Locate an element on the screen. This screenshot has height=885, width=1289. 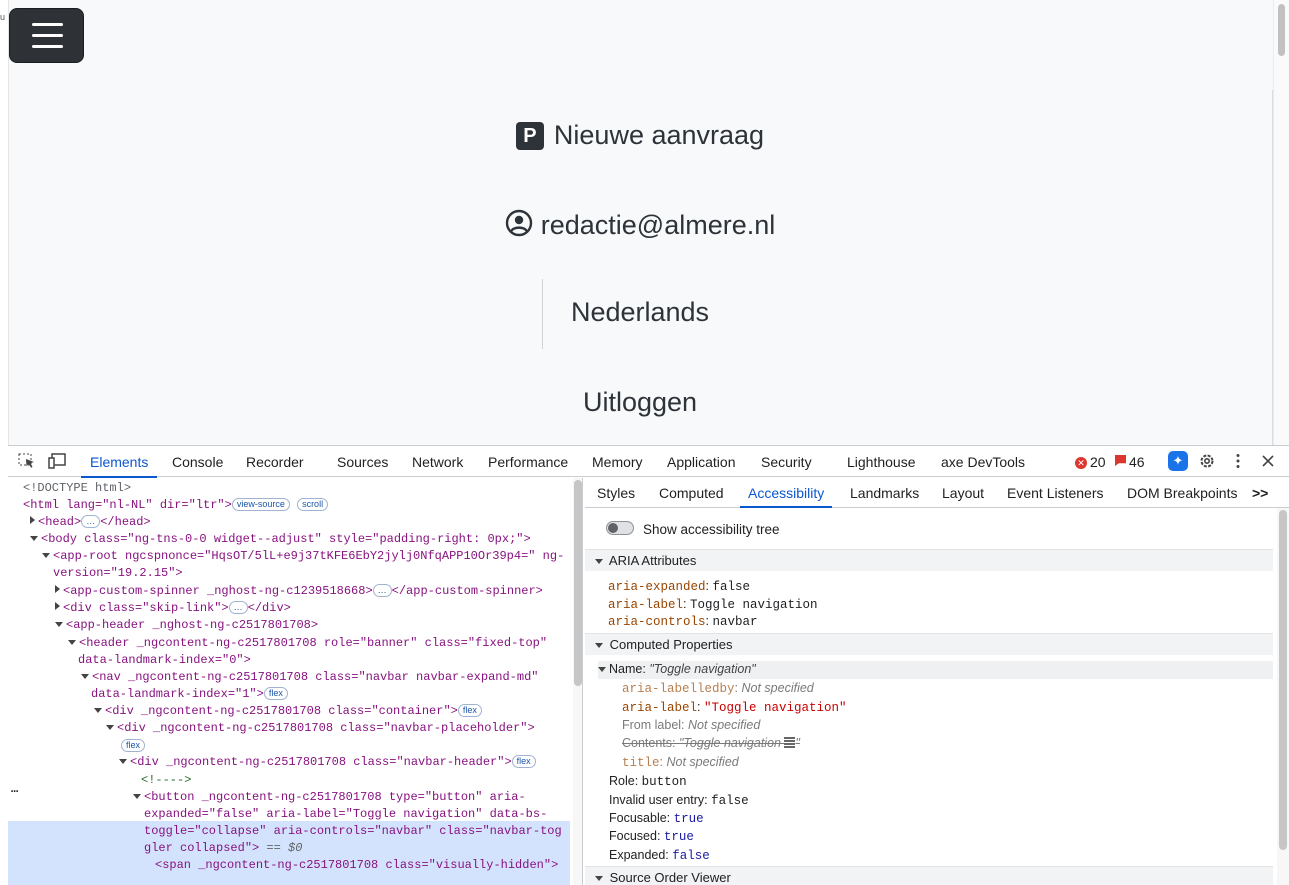
tab-recorder: Recorder is located at coordinates (275, 462).